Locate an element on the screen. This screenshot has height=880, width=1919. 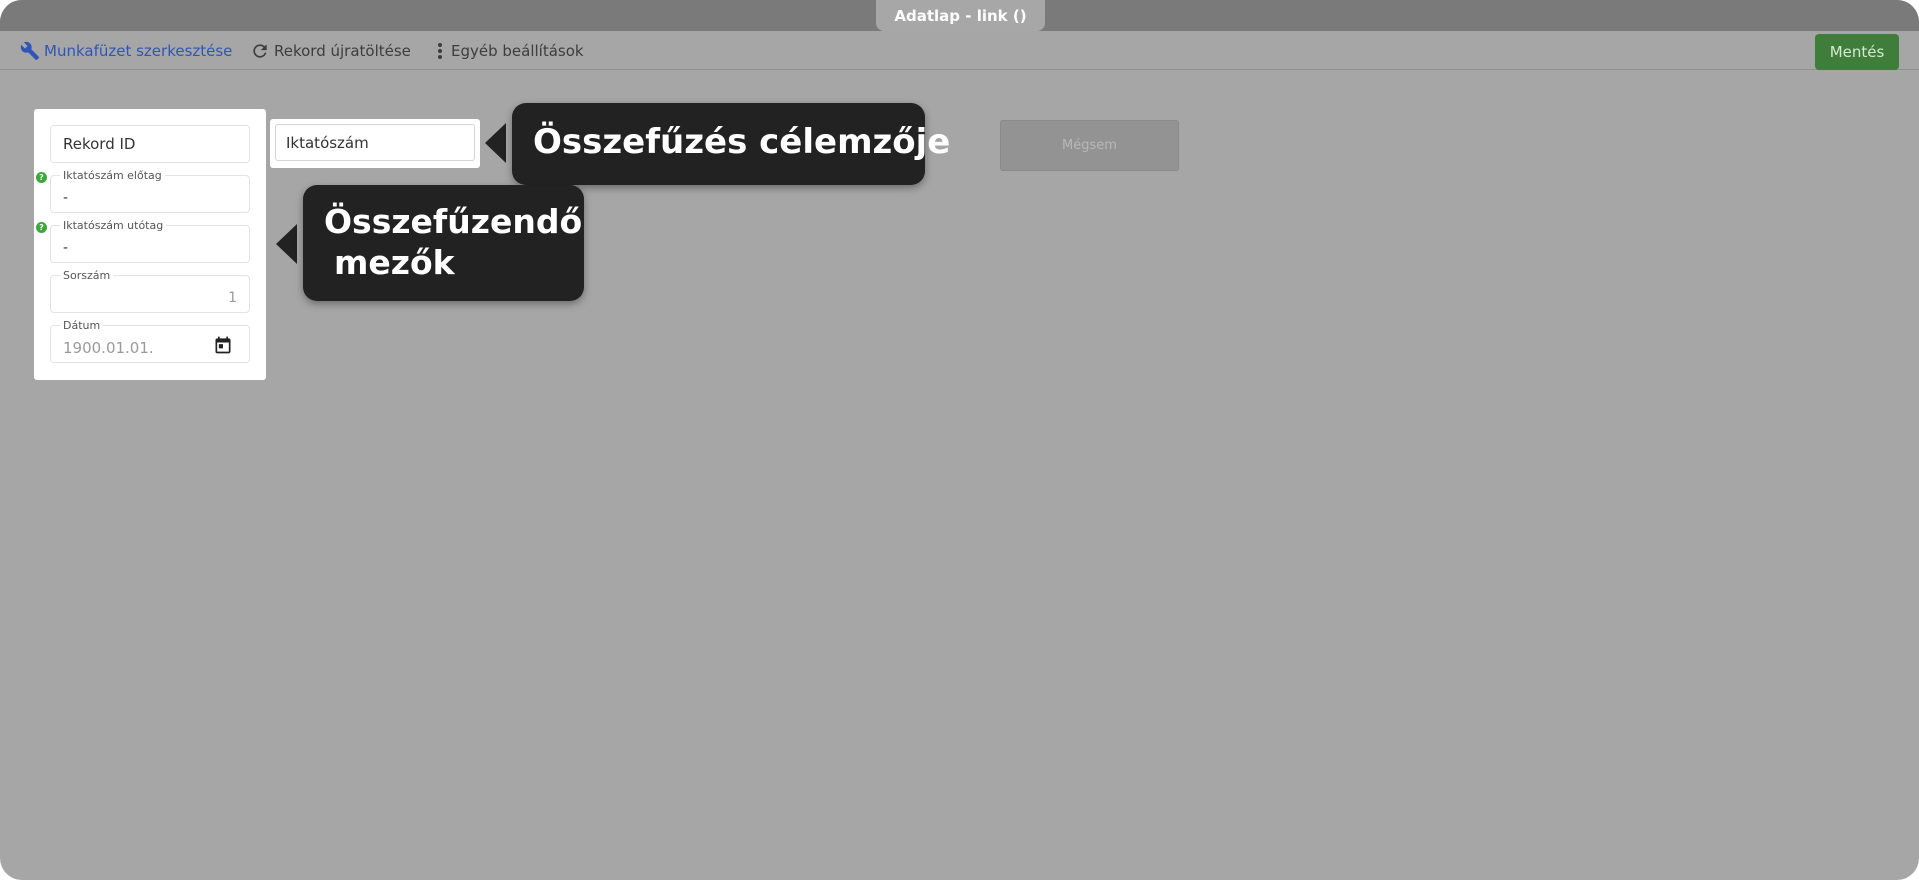
callout-fields: Összefűzendő mezők is located at coordinates (443, 243).